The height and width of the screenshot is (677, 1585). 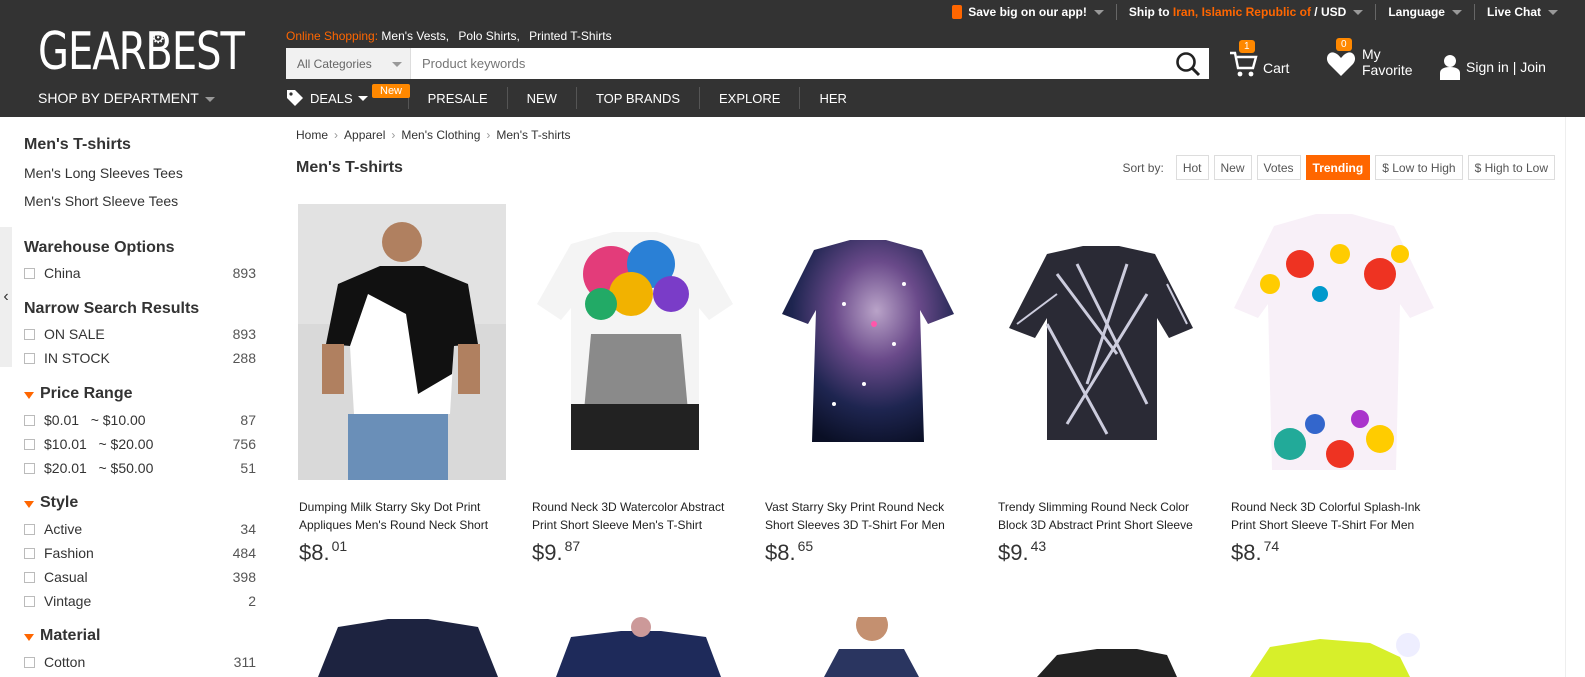 What do you see at coordinates (141, 52) in the screenshot?
I see `gearbest-logo: GEARBEST ⚙` at bounding box center [141, 52].